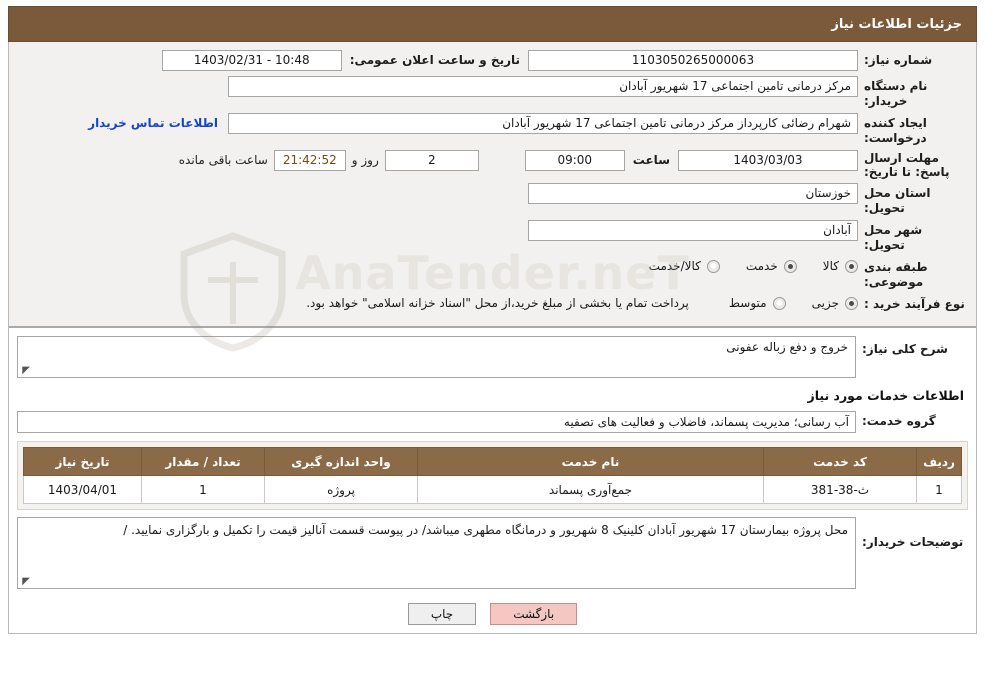  I want to click on announce-datetime-label: تاریخ و ساعت اعلان عمومی:, so click(434, 60).